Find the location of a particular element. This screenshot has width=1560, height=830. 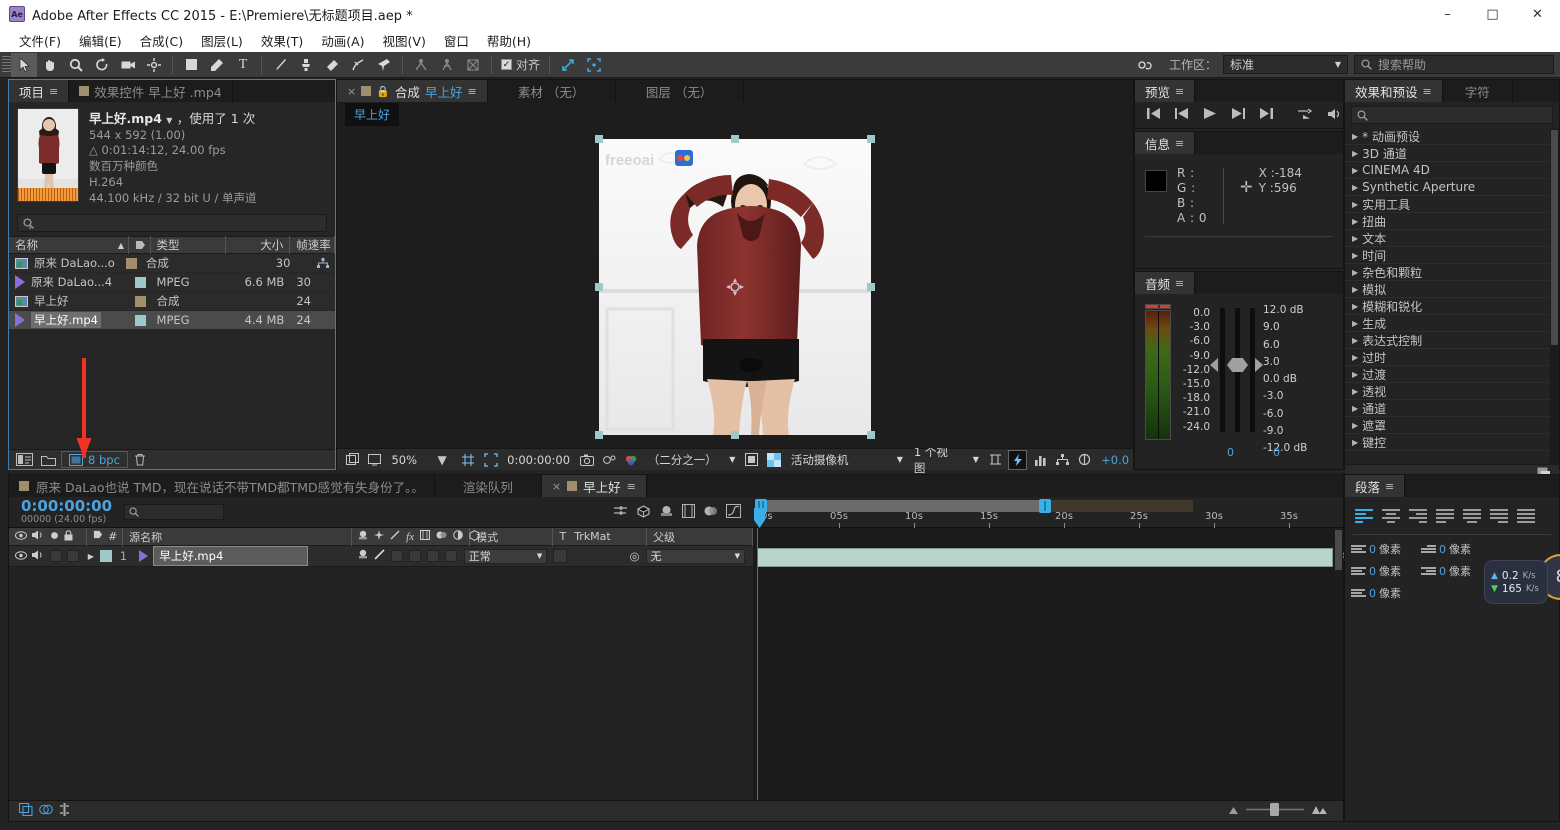

camera-dropdown: 活动摄像机 ▼ is located at coordinates (847, 460).